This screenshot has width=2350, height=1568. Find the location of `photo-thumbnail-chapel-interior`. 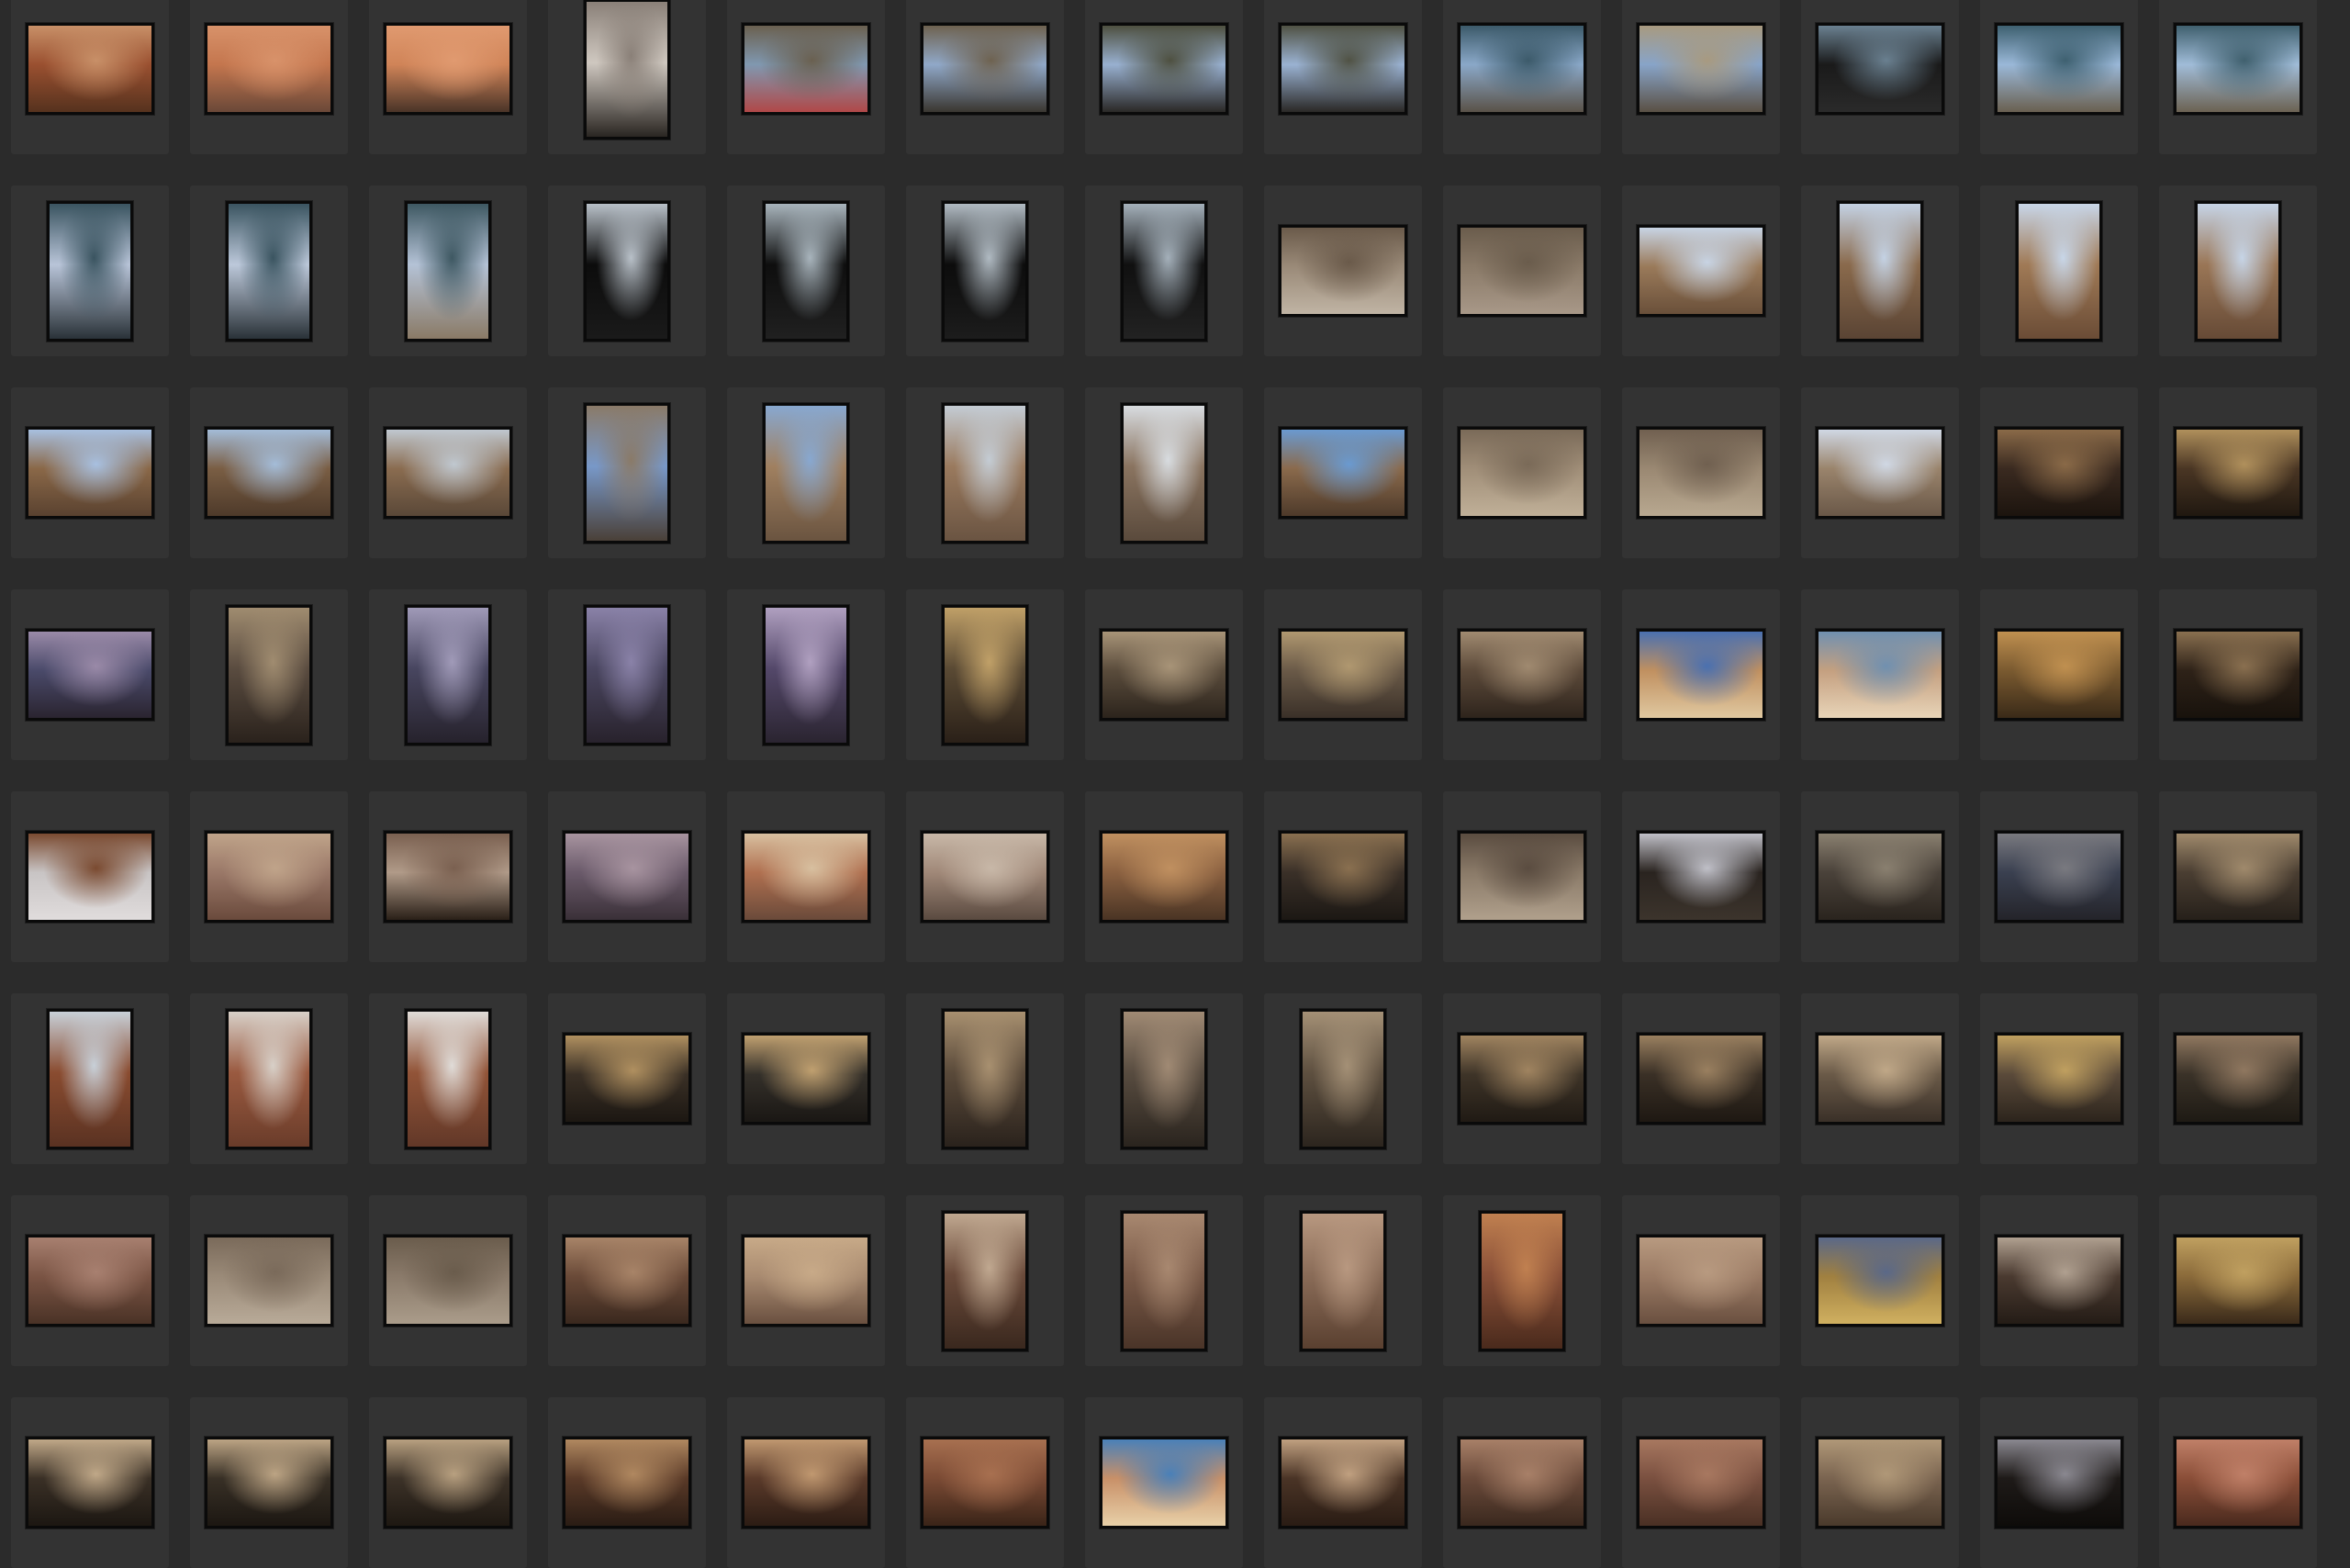

photo-thumbnail-chapel-interior is located at coordinates (1164, 675).